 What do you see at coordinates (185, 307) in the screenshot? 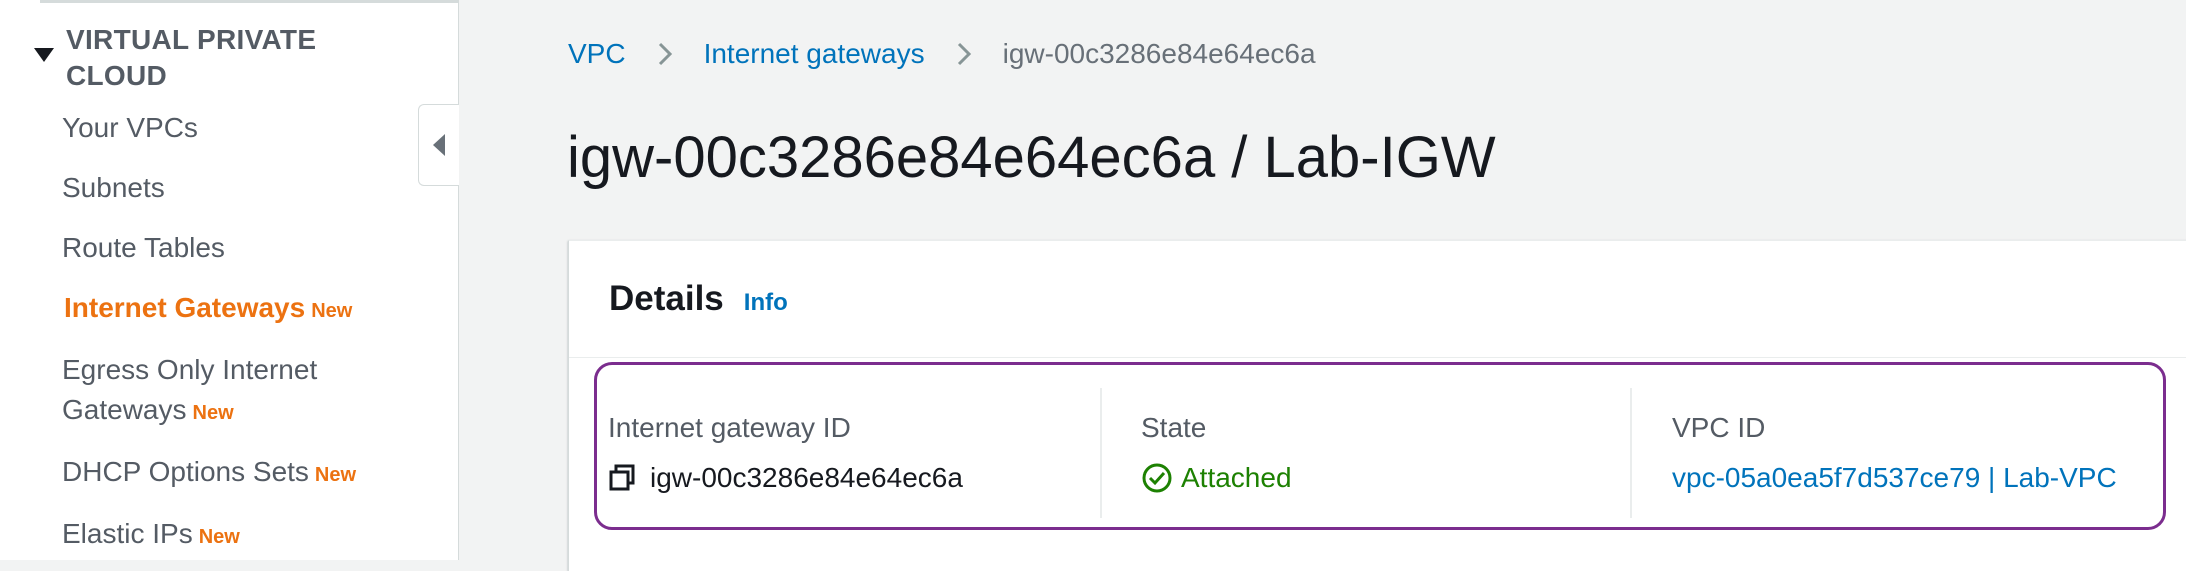
I see `sidebar-item-label: Internet Gateways` at bounding box center [185, 307].